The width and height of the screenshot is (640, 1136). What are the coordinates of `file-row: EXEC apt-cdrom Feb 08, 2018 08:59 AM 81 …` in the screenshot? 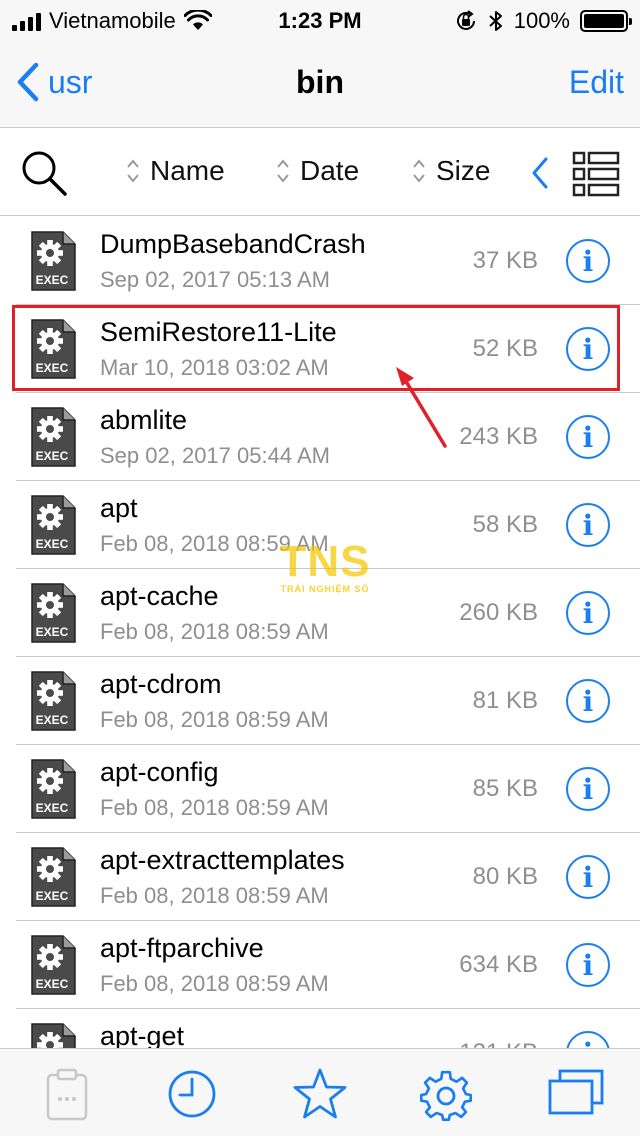 It's located at (320, 701).